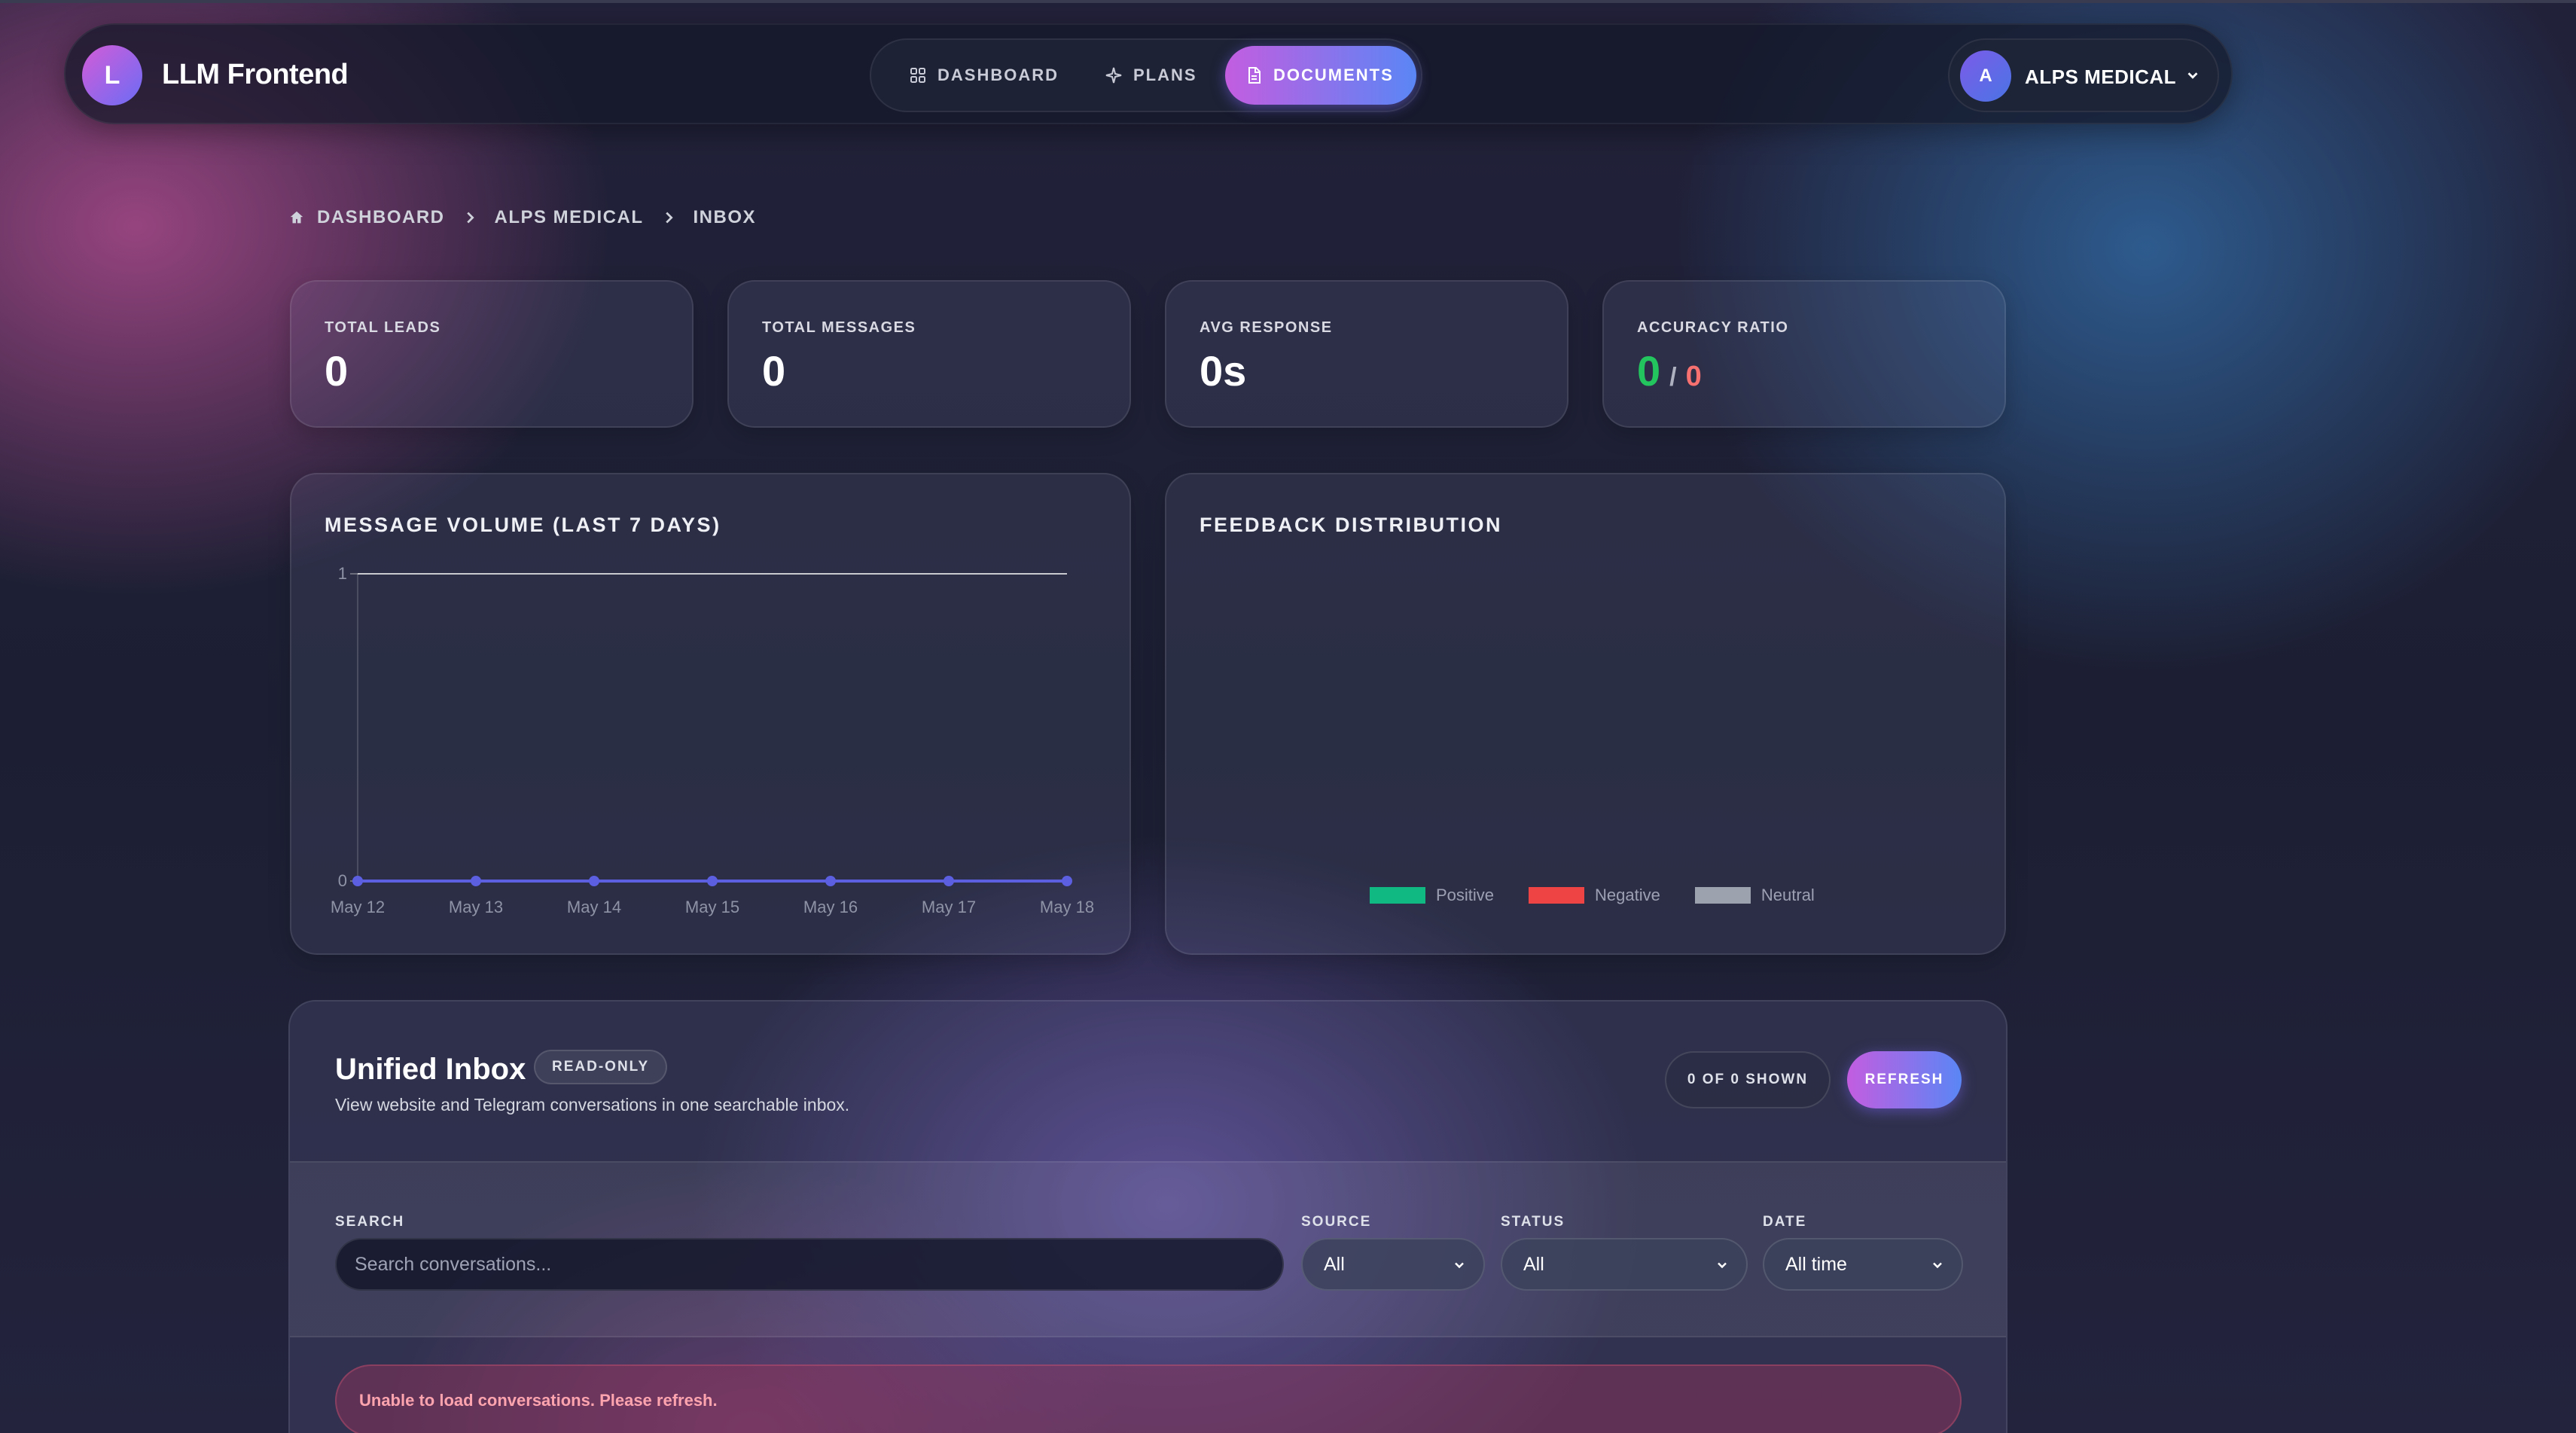  What do you see at coordinates (370, 1222) in the screenshot?
I see `search-label: SEARCH` at bounding box center [370, 1222].